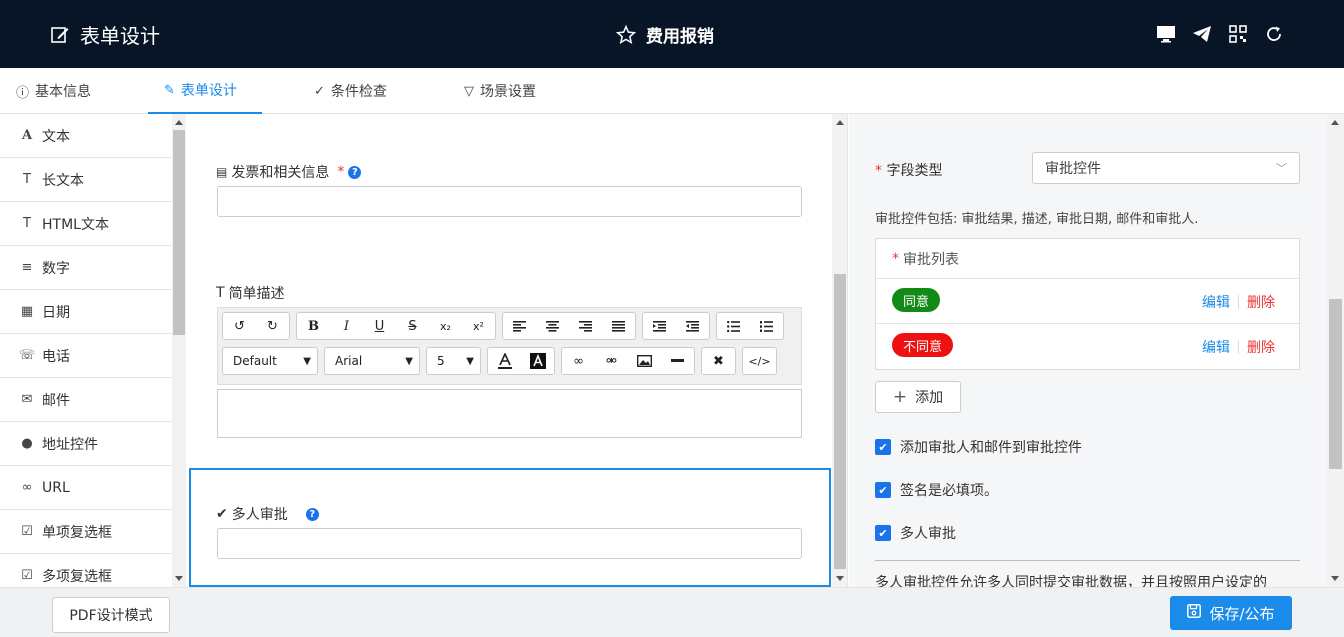  What do you see at coordinates (1220, 34) in the screenshot?
I see `header-actions` at bounding box center [1220, 34].